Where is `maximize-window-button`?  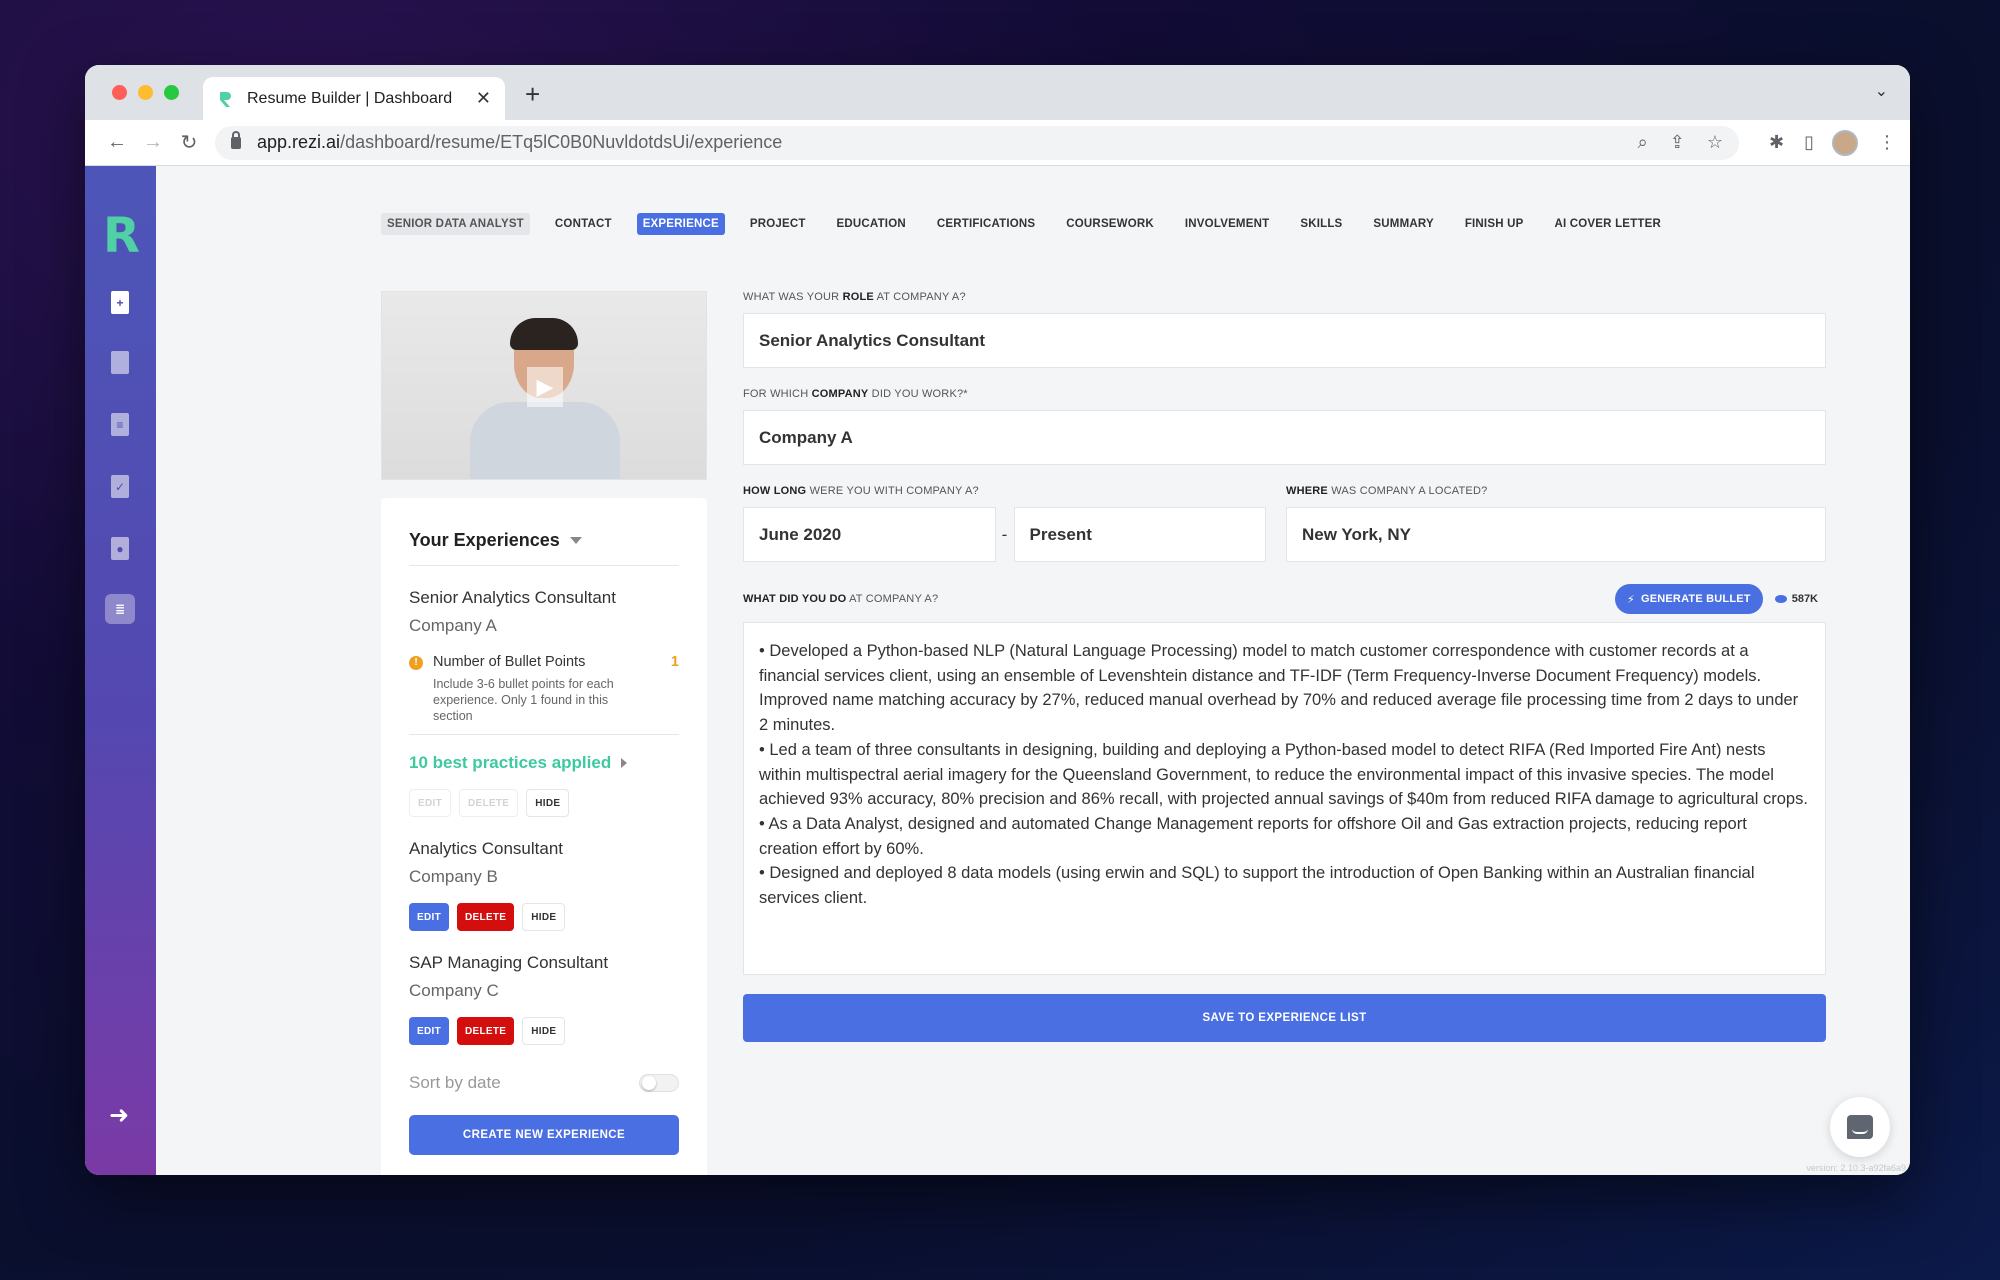
maximize-window-button is located at coordinates (171, 92).